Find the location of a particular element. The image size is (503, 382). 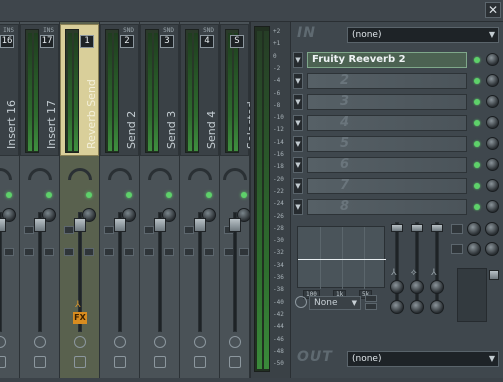

preset-prev-button is located at coordinates (371, 298).